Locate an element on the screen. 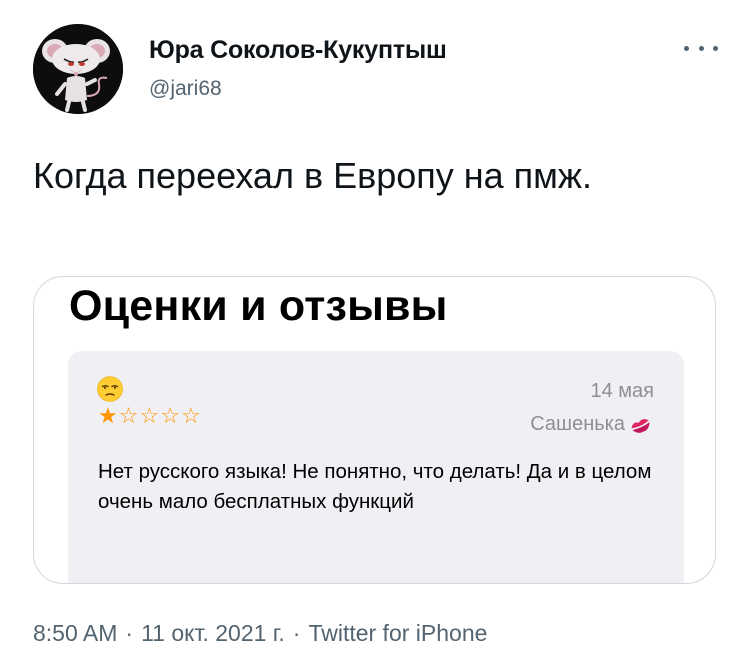 The width and height of the screenshot is (750, 671). tweet-date-day: 11 is located at coordinates (153, 633).